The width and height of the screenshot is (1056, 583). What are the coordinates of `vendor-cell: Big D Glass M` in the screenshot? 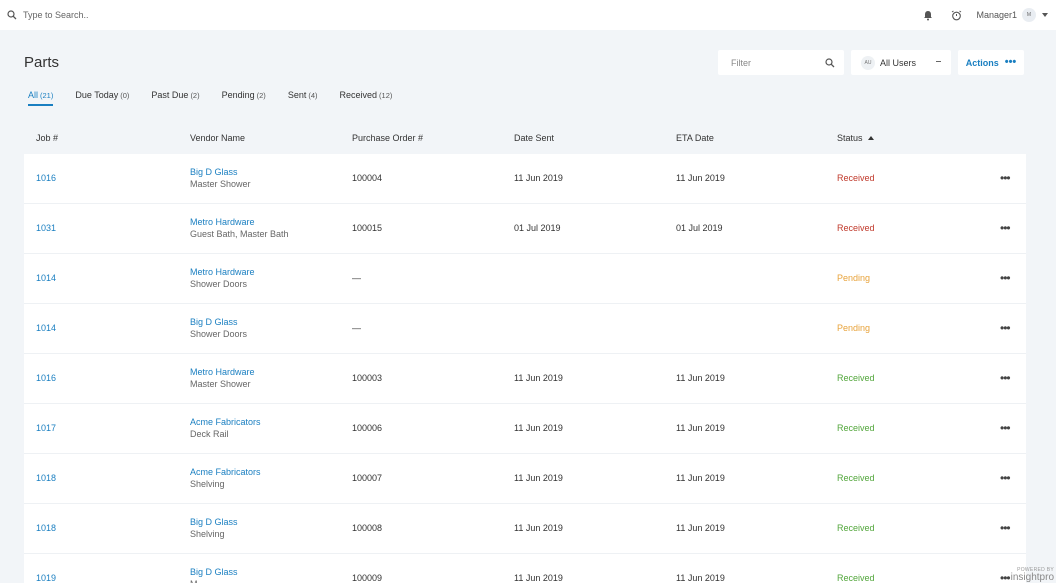 It's located at (214, 575).